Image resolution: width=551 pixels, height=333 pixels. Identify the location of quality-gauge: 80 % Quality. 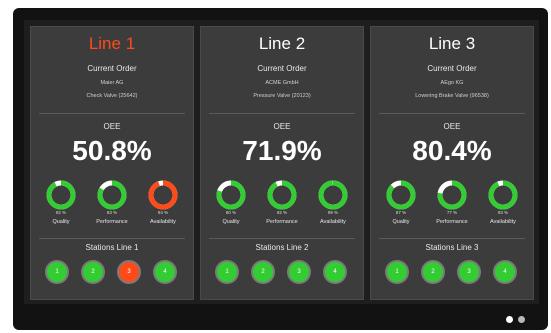
(231, 203).